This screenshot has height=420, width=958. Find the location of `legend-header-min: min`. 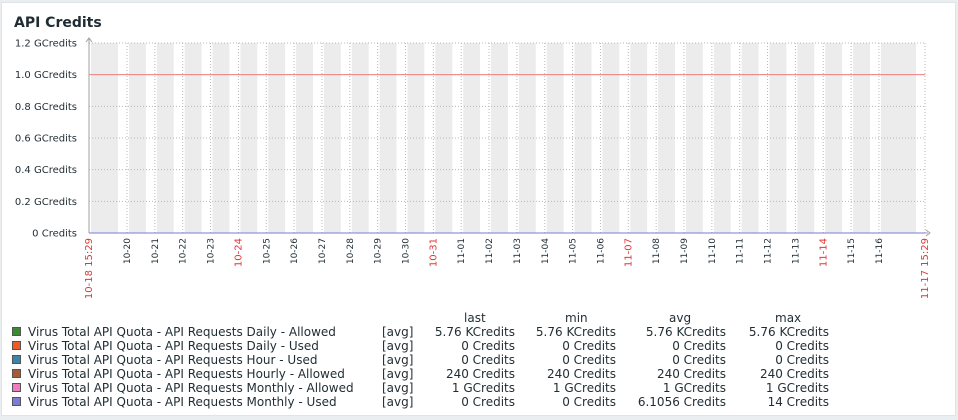

legend-header-min: min is located at coordinates (576, 318).